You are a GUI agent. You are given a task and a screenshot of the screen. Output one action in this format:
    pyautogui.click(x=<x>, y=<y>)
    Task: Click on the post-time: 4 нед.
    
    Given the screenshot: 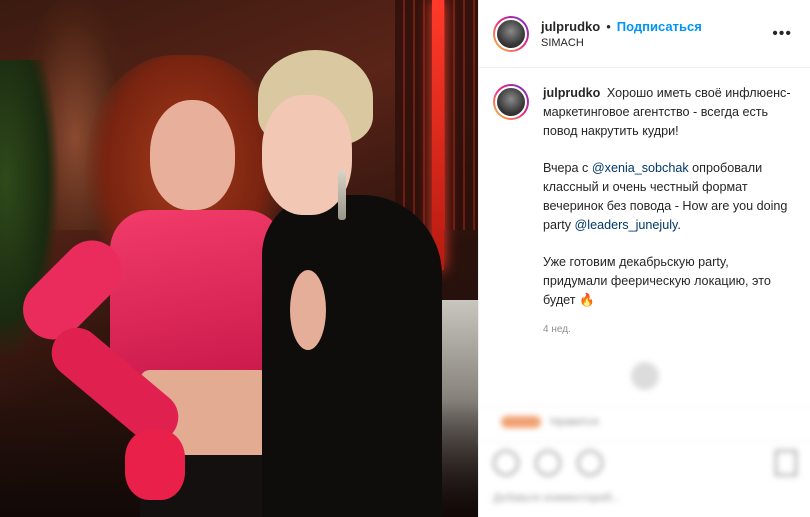 What is the action you would take?
    pyautogui.click(x=669, y=329)
    